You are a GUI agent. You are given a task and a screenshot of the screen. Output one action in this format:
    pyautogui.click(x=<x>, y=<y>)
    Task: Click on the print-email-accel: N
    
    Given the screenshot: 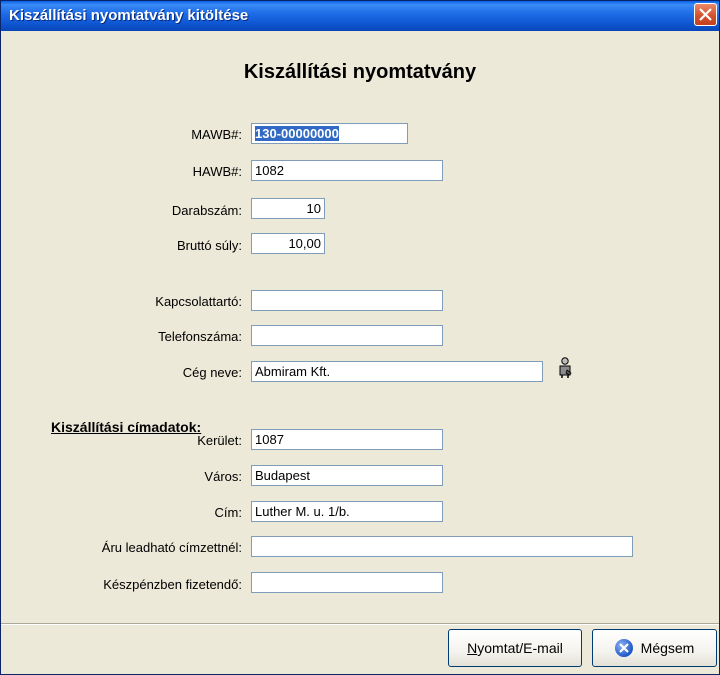 What is the action you would take?
    pyautogui.click(x=472, y=648)
    